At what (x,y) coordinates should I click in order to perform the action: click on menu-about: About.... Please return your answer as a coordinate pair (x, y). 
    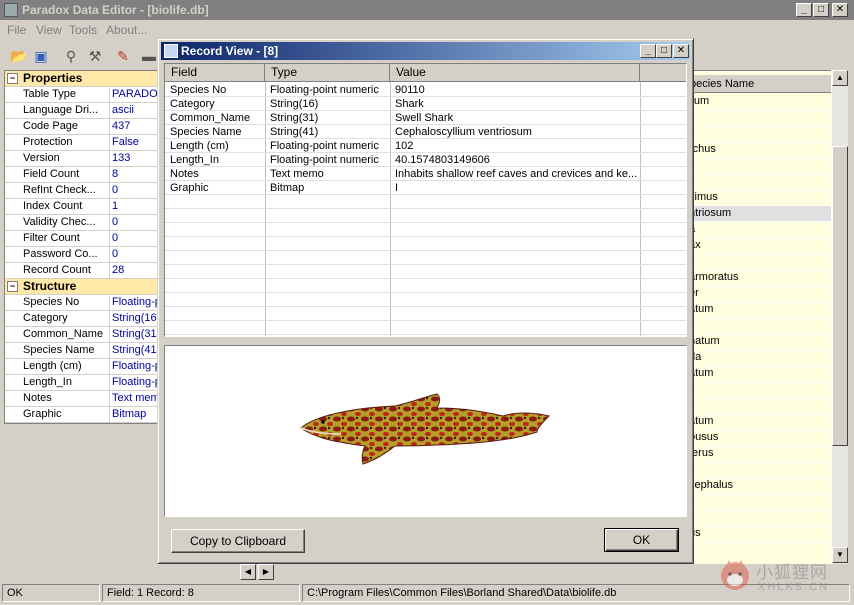
    Looking at the image, I should click on (126, 30).